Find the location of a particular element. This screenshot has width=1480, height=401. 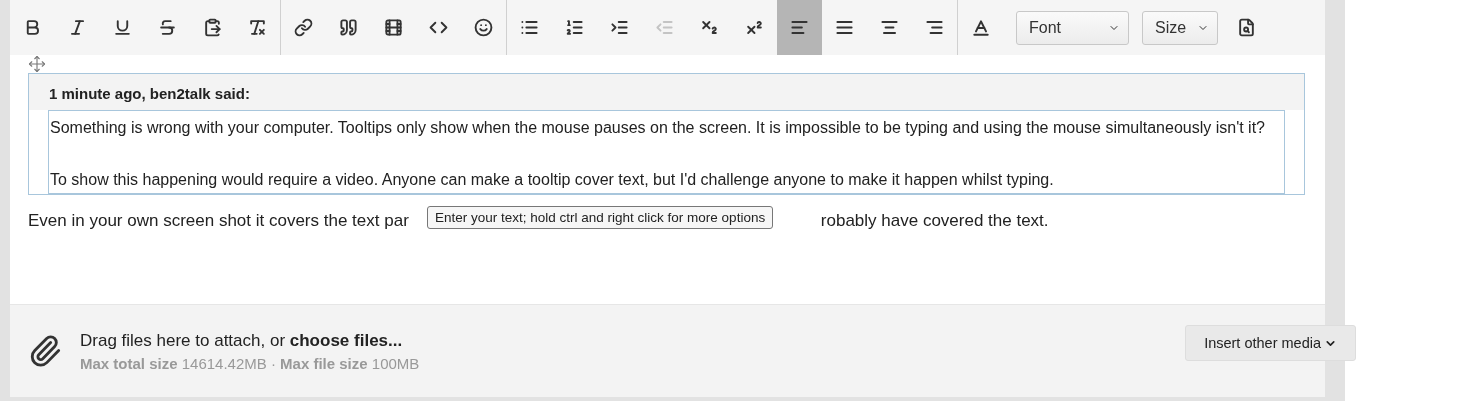

strikethrough-icon is located at coordinates (167, 27).